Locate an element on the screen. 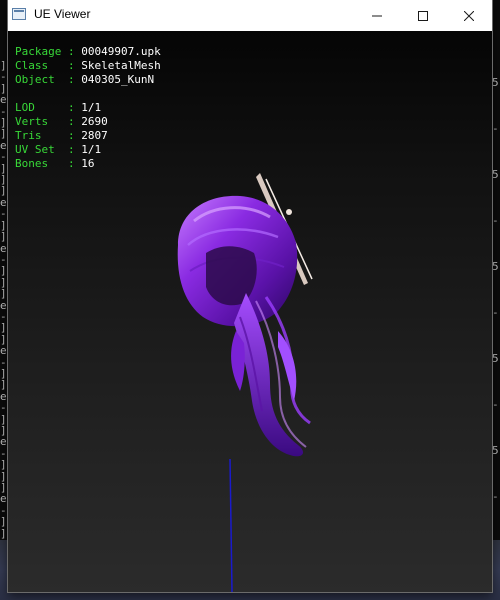 The image size is (500, 600). close-icon is located at coordinates (469, 15).